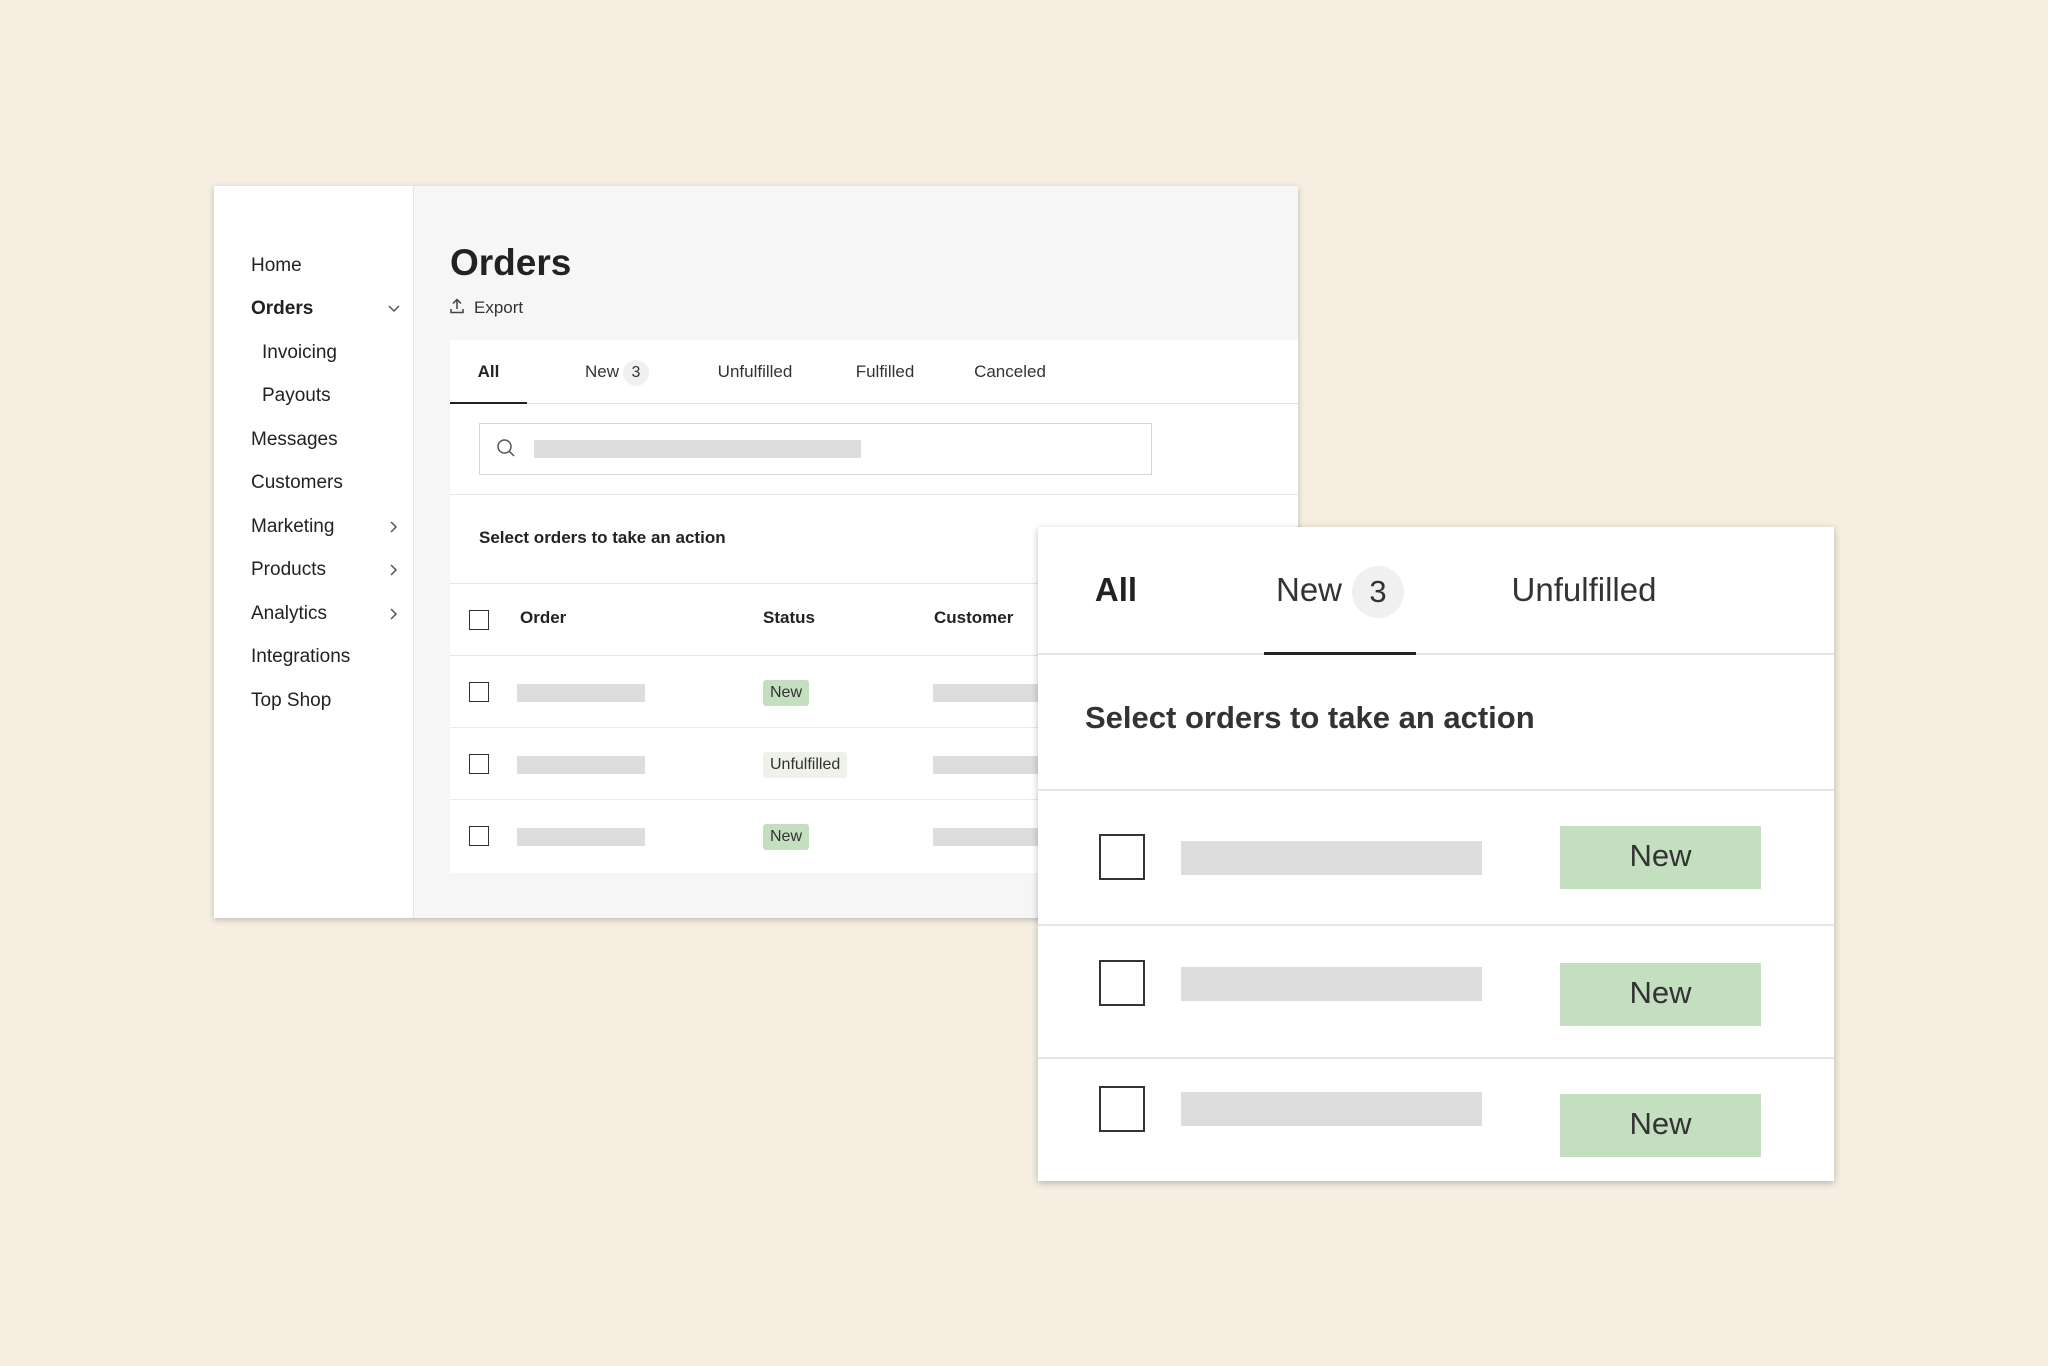 This screenshot has width=2048, height=1366. I want to click on sidebar-item-payouts: Payouts, so click(337, 396).